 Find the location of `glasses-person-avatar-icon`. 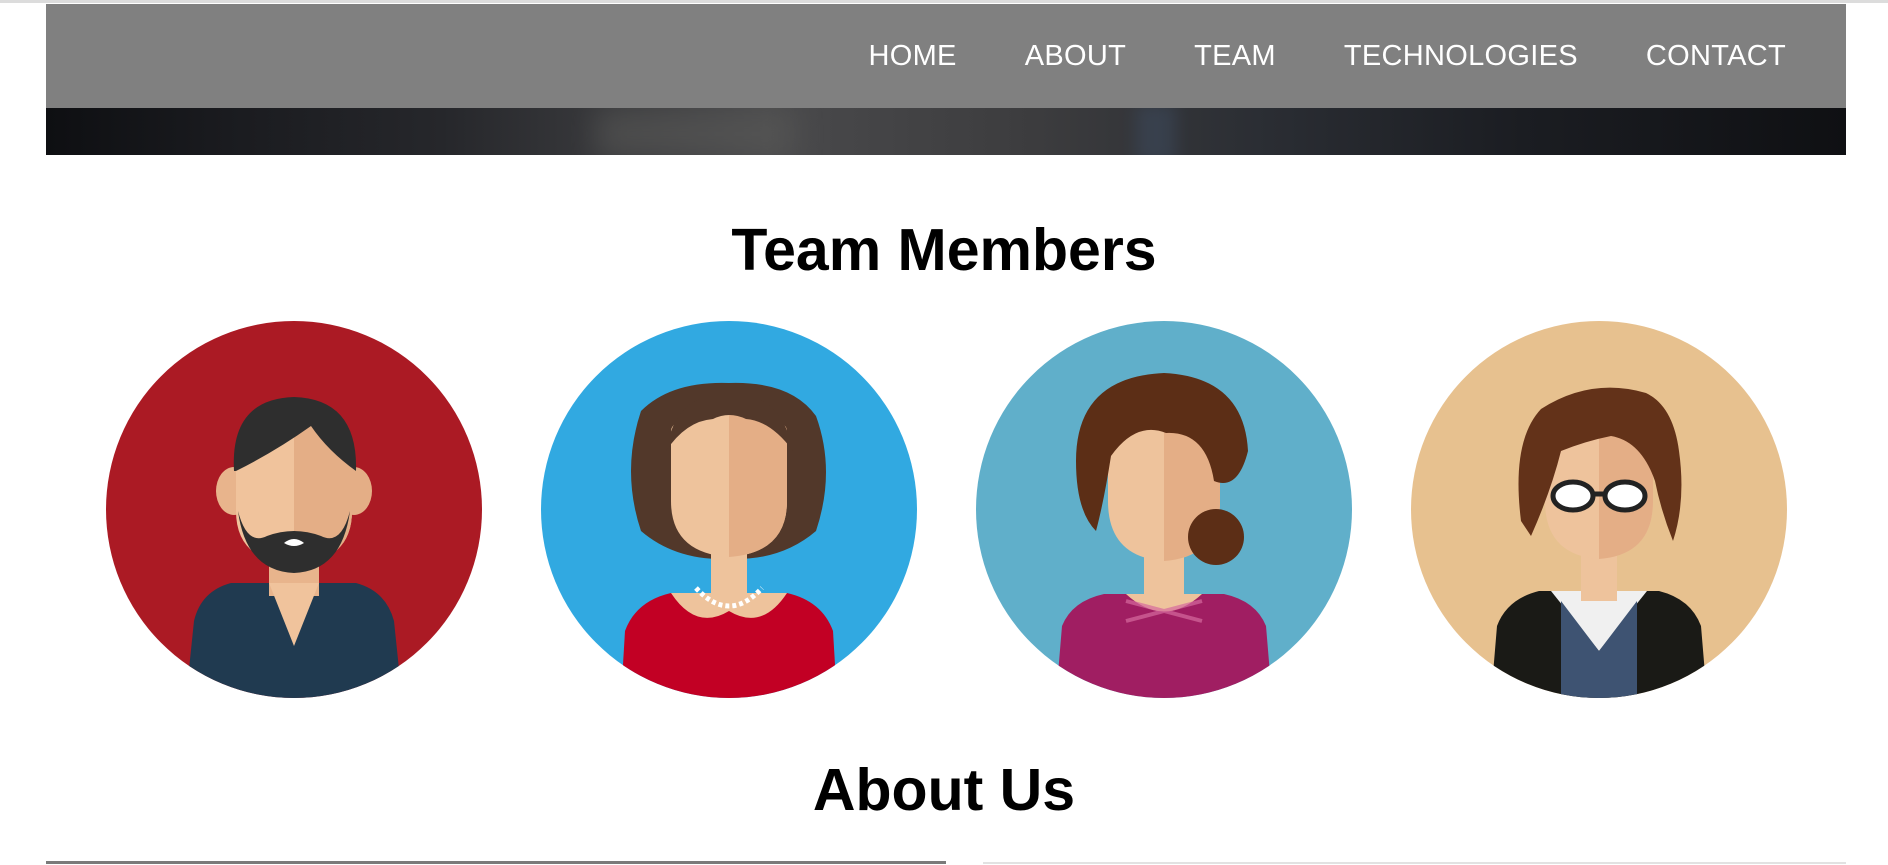

glasses-person-avatar-icon is located at coordinates (1599, 509).